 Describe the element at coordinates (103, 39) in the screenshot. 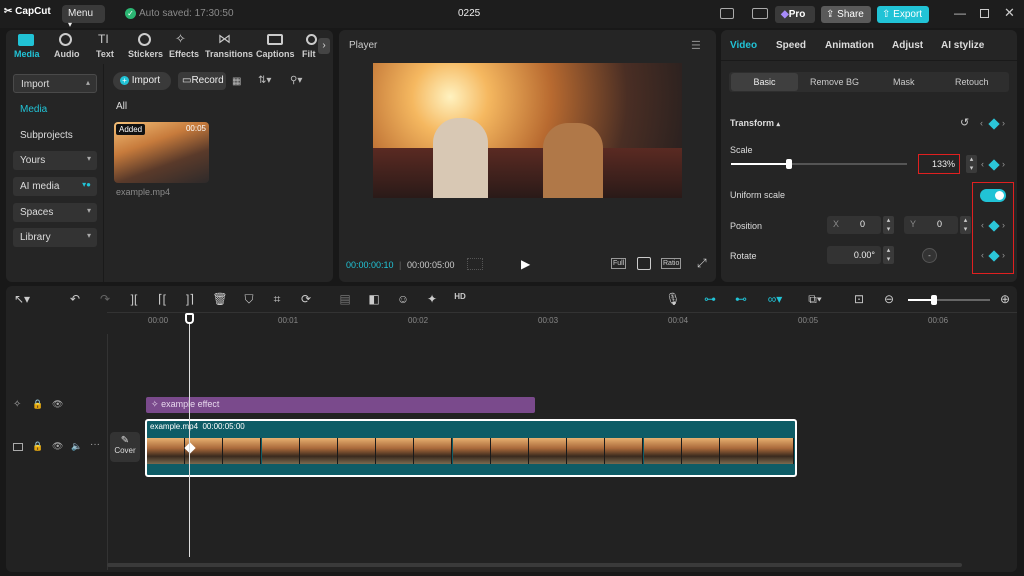

I see `text-icon: TI` at that location.